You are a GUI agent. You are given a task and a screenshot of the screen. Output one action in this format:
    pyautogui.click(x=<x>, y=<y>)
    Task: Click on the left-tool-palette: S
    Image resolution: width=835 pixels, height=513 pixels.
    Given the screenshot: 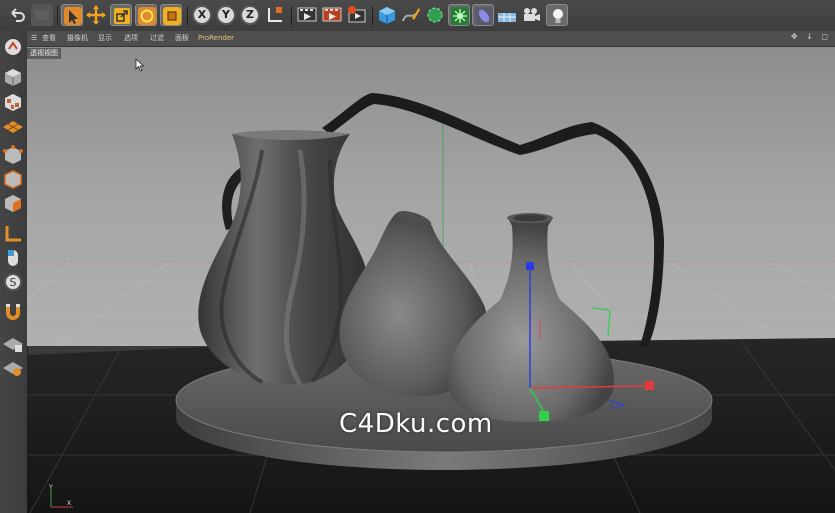 What is the action you would take?
    pyautogui.click(x=14, y=272)
    